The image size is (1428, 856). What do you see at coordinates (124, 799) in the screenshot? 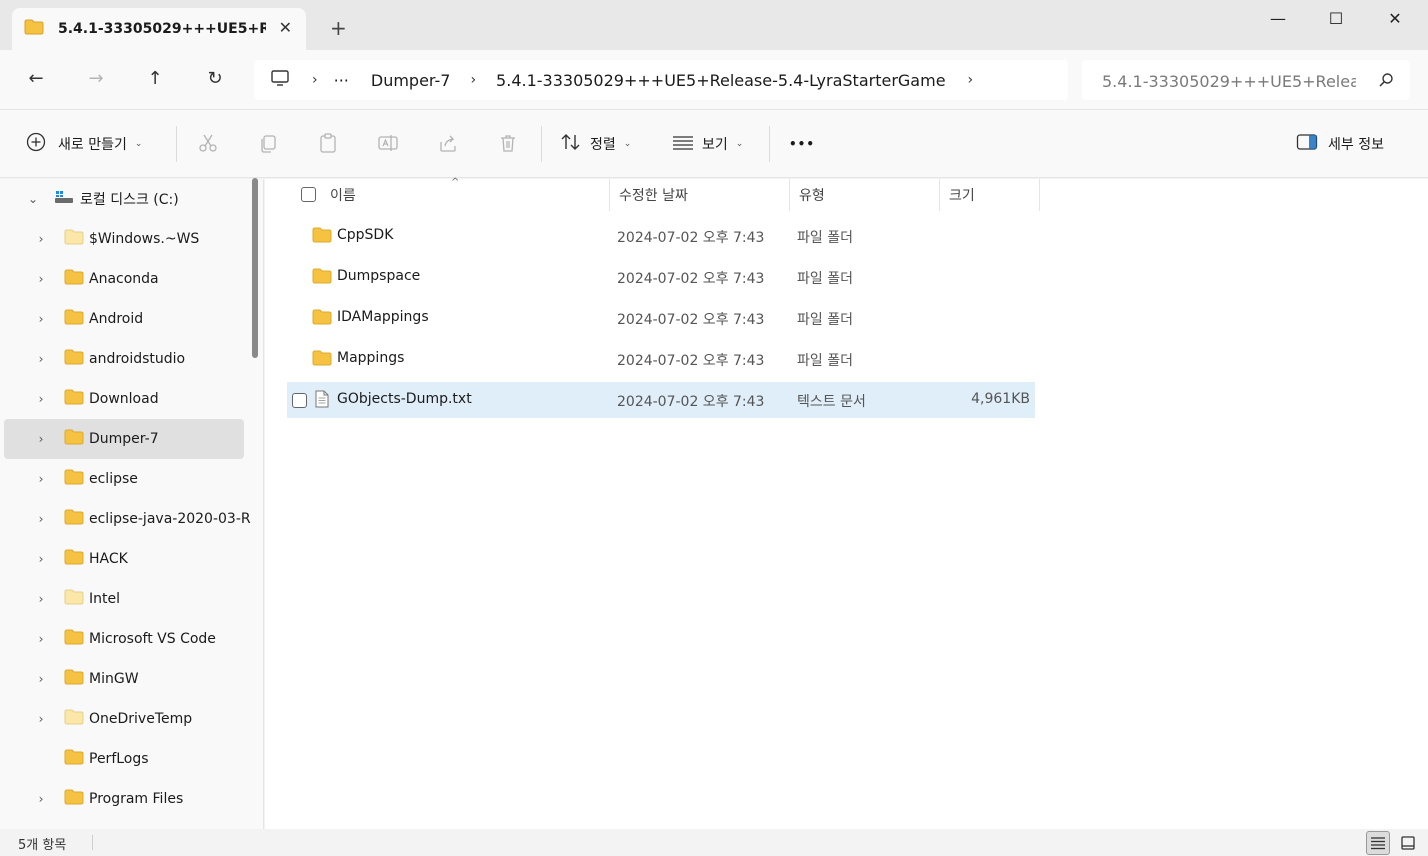
I see `sidebar-item: › Program Files` at bounding box center [124, 799].